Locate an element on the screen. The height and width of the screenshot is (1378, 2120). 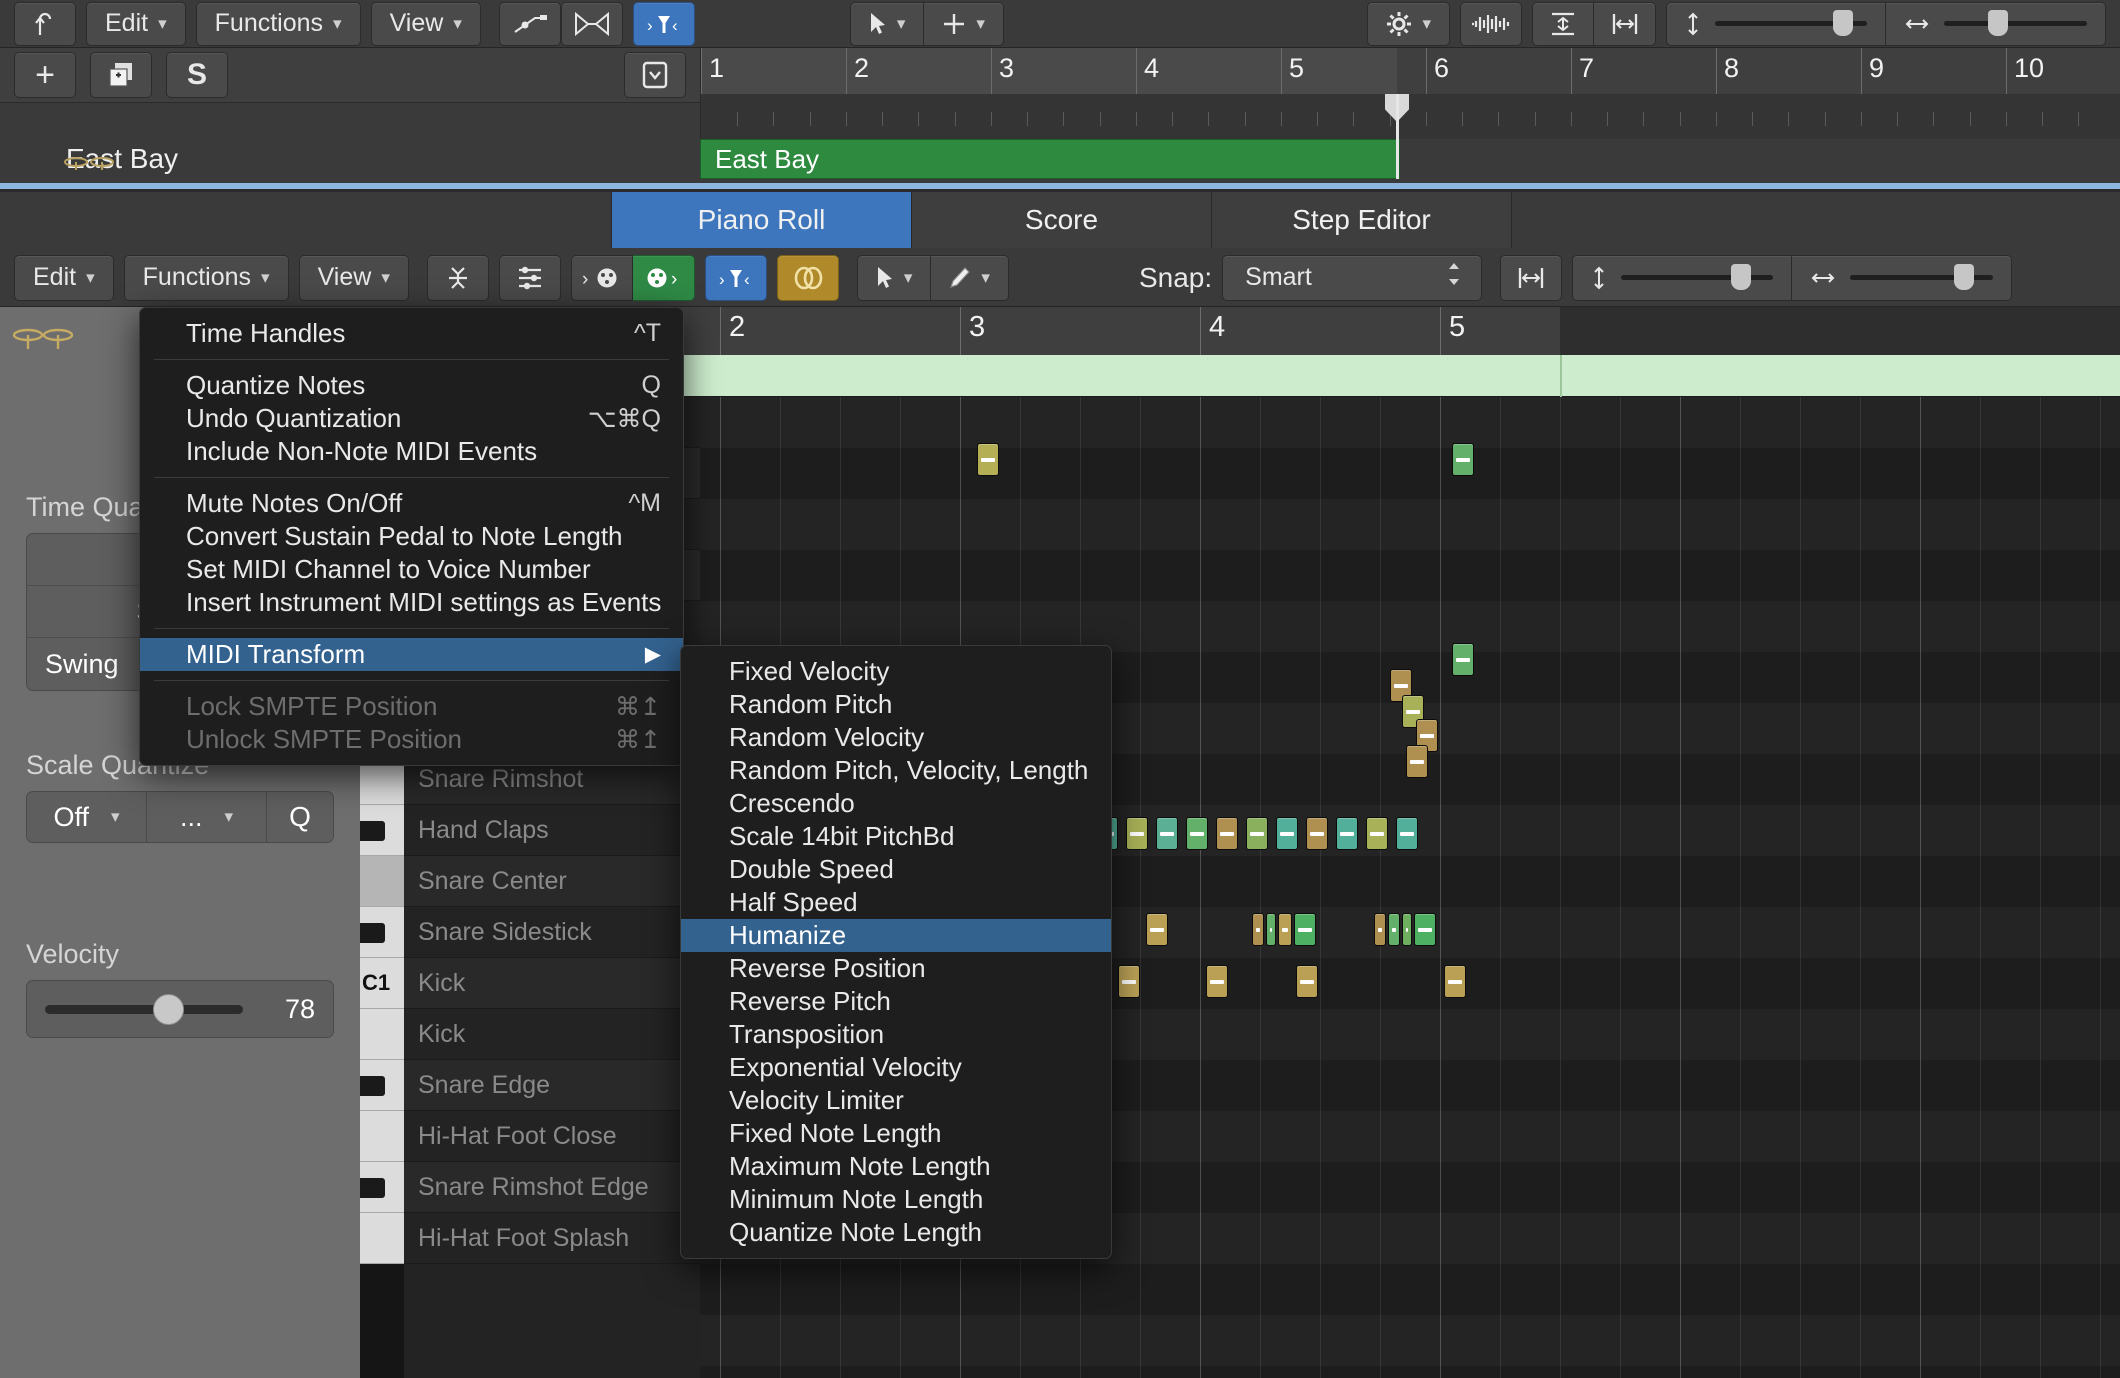
menu-item-include-non-note-midi-events: Include Non-Note MIDI Events is located at coordinates (411, 451).